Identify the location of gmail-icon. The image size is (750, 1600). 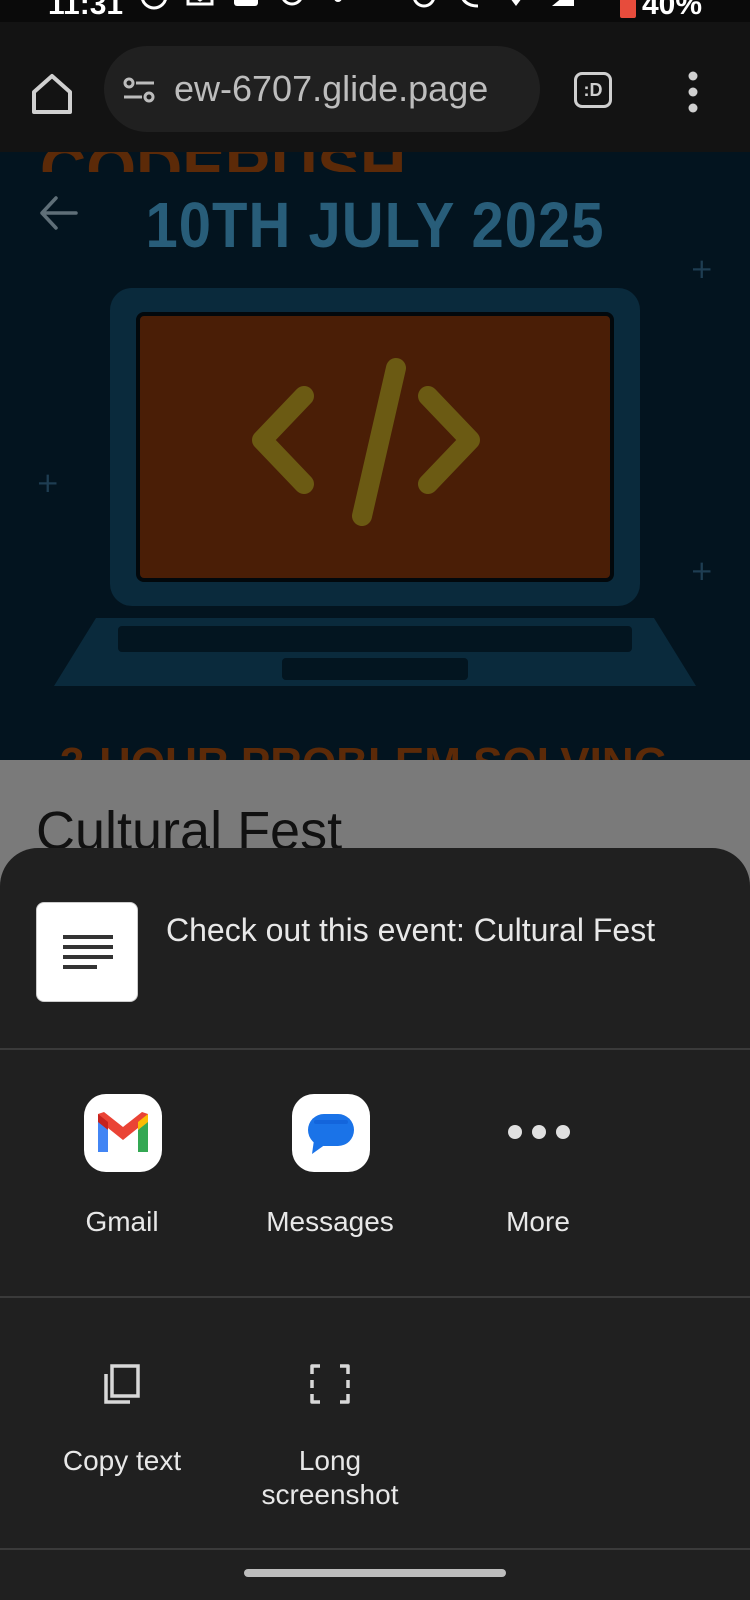
(123, 1133).